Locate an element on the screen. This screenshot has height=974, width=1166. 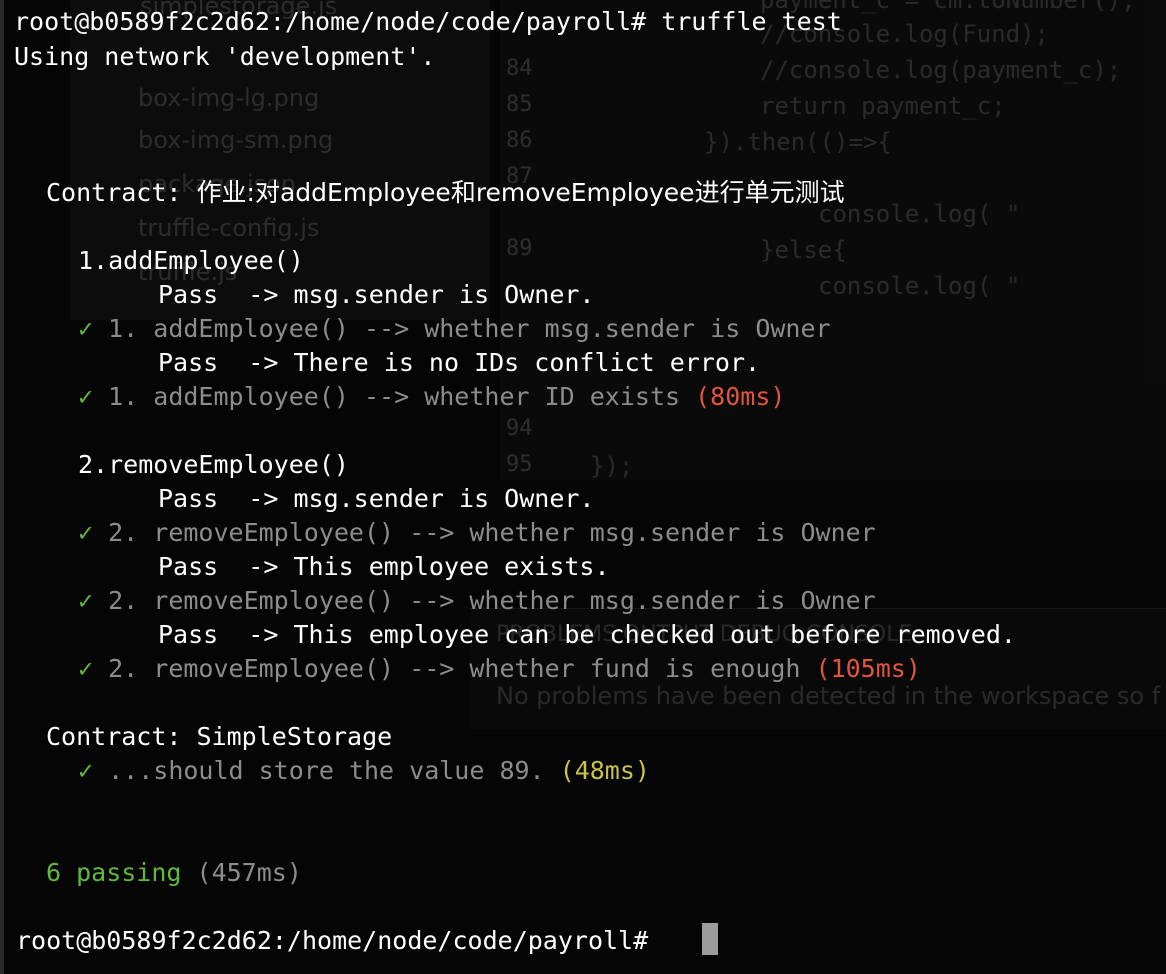
ghost-file-item: truffle-config.js is located at coordinates (229, 228).